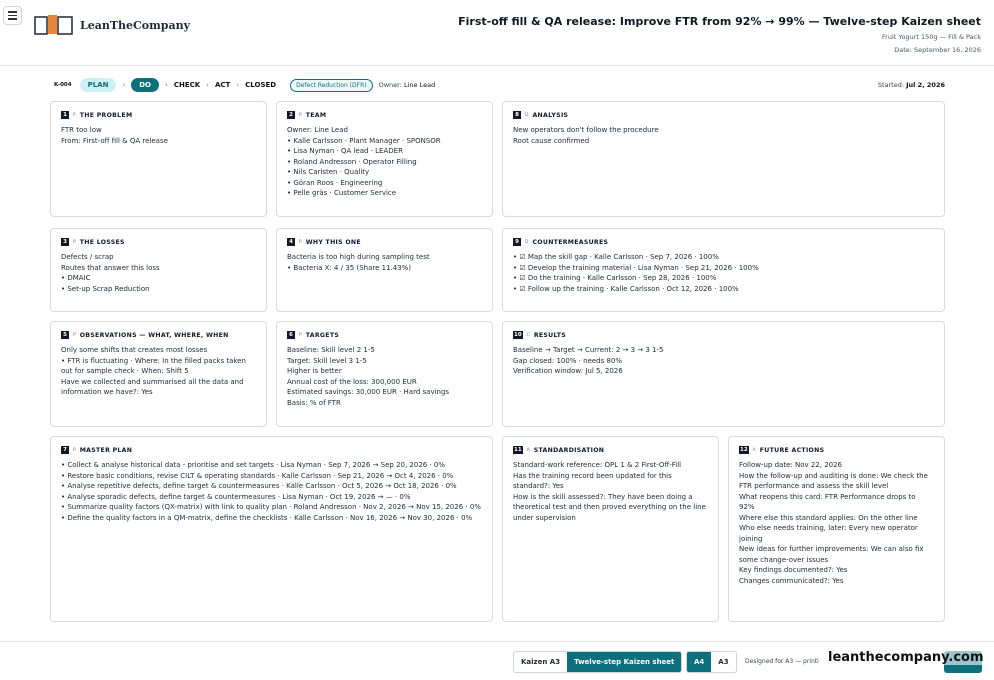  I want to click on card-title: WHY THIS ONE, so click(333, 242).